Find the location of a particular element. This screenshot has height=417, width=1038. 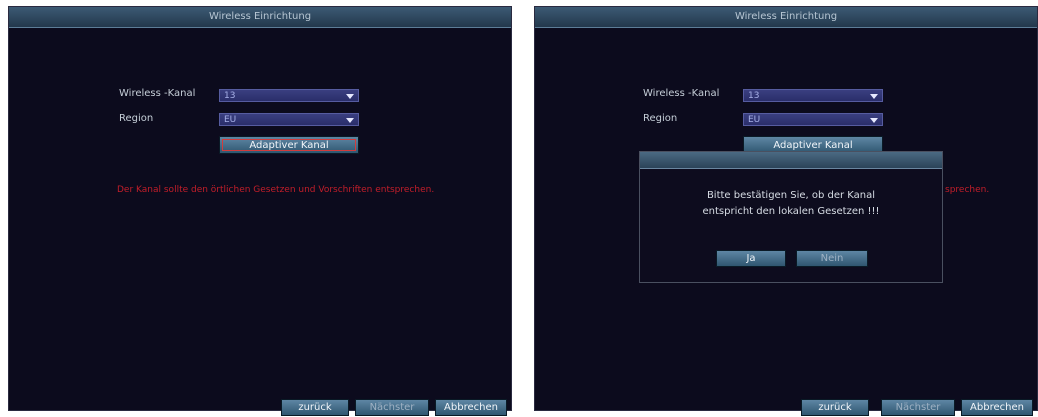

no-button-label: Nein is located at coordinates (832, 258).